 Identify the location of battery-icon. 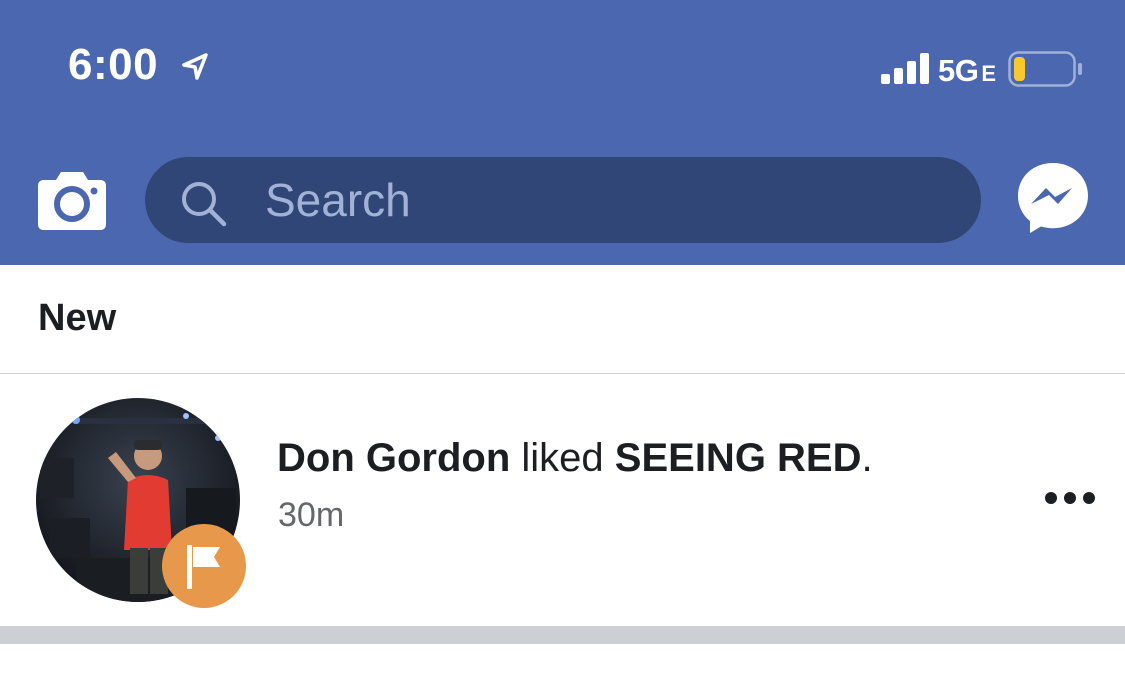
(1045, 69).